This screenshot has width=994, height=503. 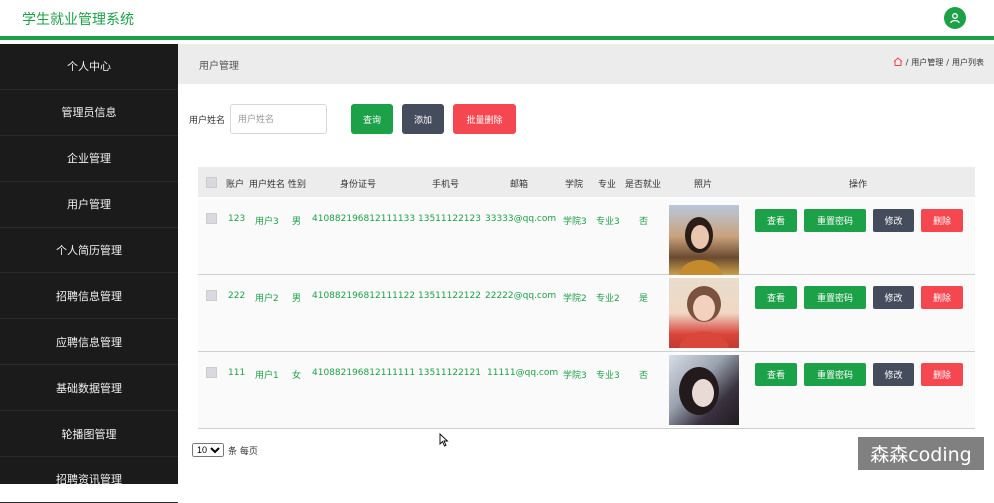 What do you see at coordinates (358, 185) in the screenshot?
I see `column-header-id-card: 身份证号` at bounding box center [358, 185].